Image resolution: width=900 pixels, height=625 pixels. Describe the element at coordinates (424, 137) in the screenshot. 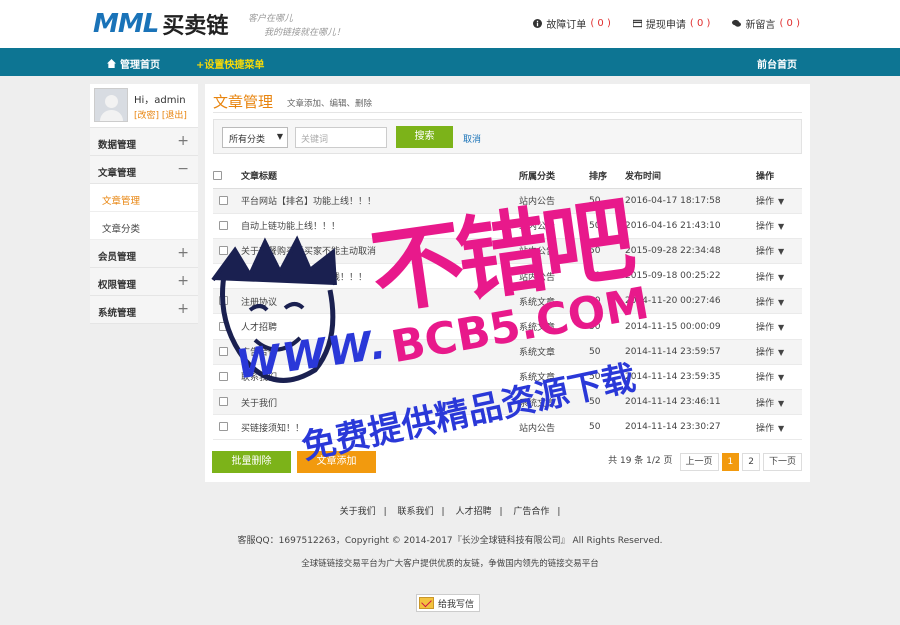

I see `search-button: 搜索` at that location.